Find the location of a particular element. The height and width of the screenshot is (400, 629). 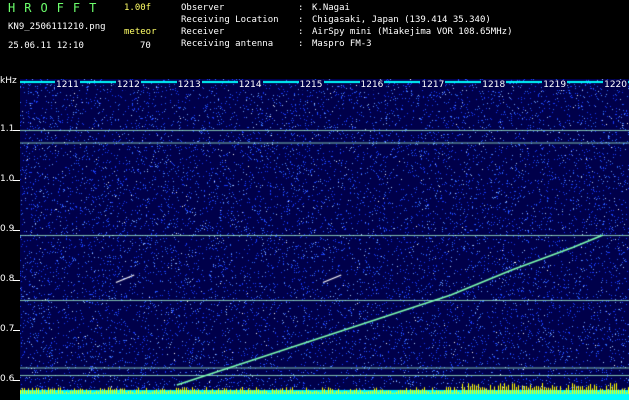

x-tick-label: 1219 is located at coordinates (555, 85).